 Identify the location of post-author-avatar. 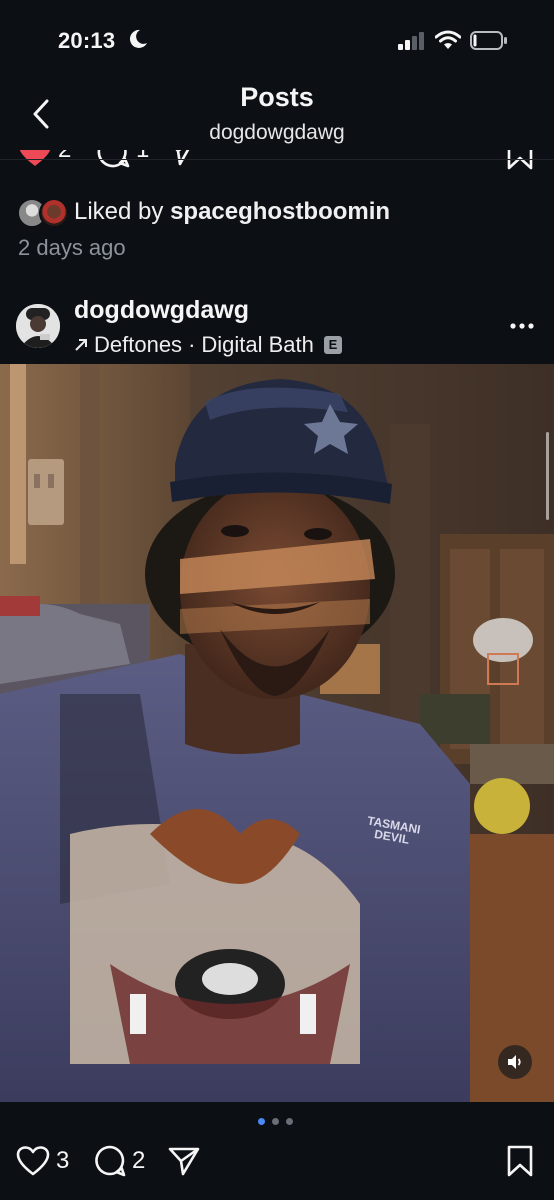
(38, 326).